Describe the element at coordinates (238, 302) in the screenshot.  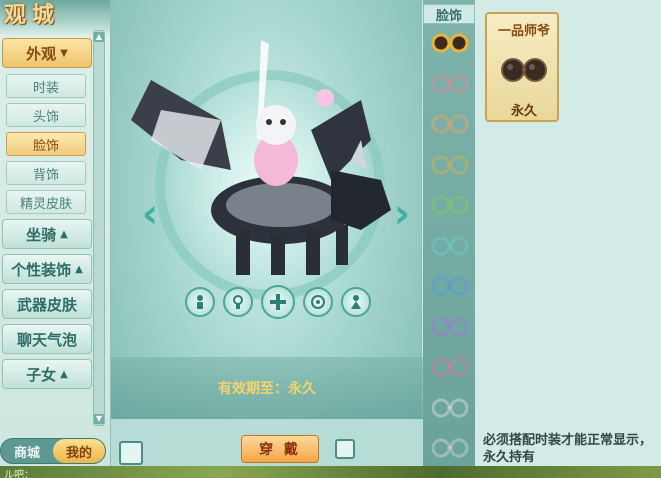
I see `pose-icon` at that location.